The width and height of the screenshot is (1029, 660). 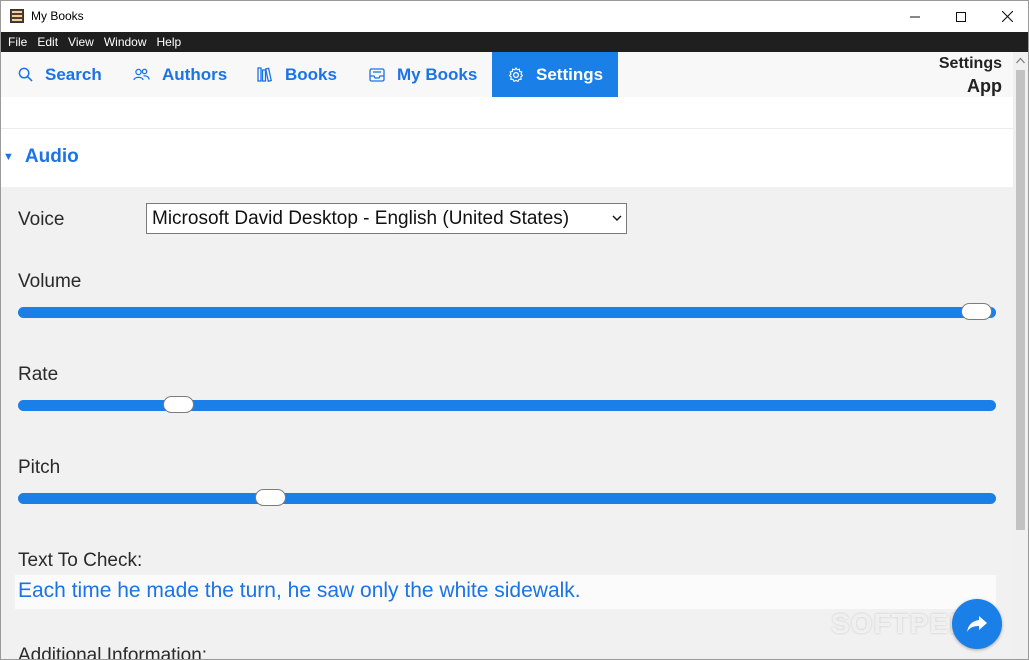 I want to click on menu-view: View, so click(x=81, y=42).